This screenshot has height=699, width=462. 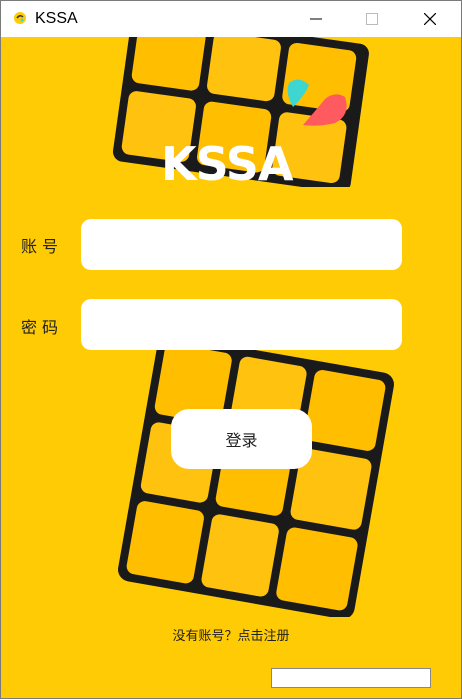 I want to click on register-link: 没有账号？点击注册, so click(x=231, y=634).